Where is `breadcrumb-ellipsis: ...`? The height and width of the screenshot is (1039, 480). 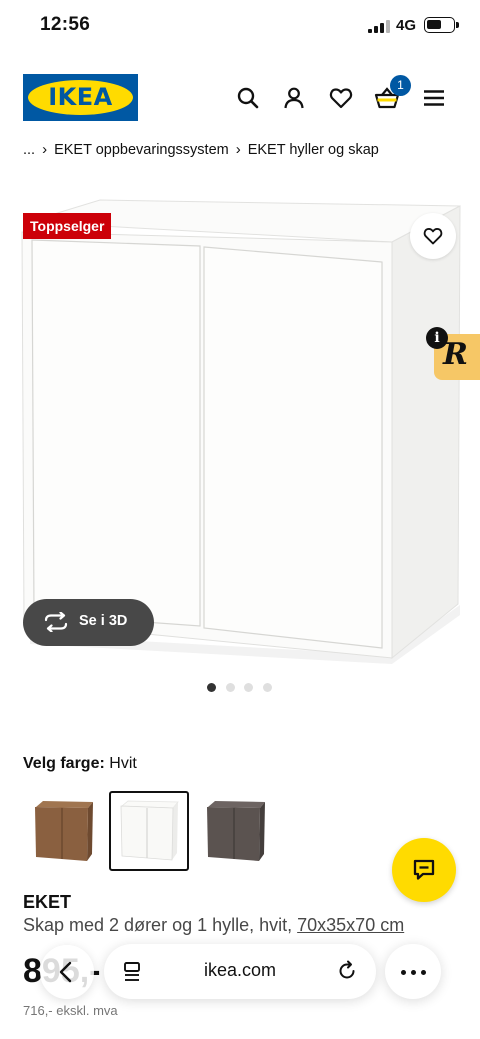 breadcrumb-ellipsis: ... is located at coordinates (29, 150).